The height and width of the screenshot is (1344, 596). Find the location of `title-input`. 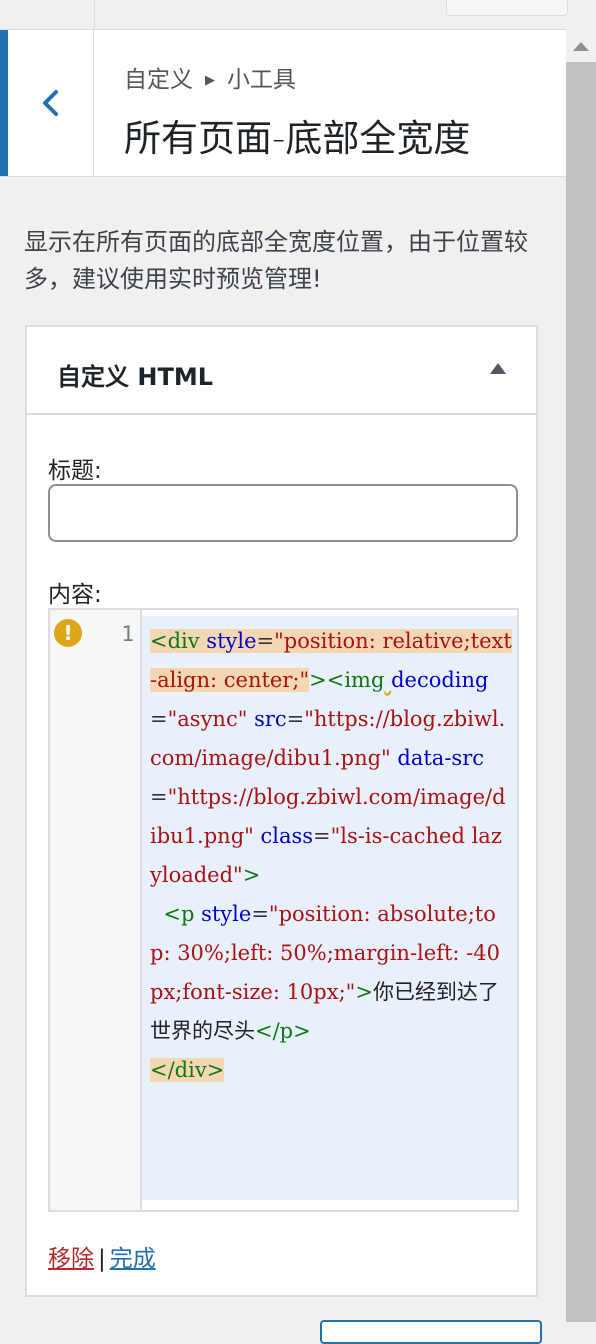

title-input is located at coordinates (283, 513).